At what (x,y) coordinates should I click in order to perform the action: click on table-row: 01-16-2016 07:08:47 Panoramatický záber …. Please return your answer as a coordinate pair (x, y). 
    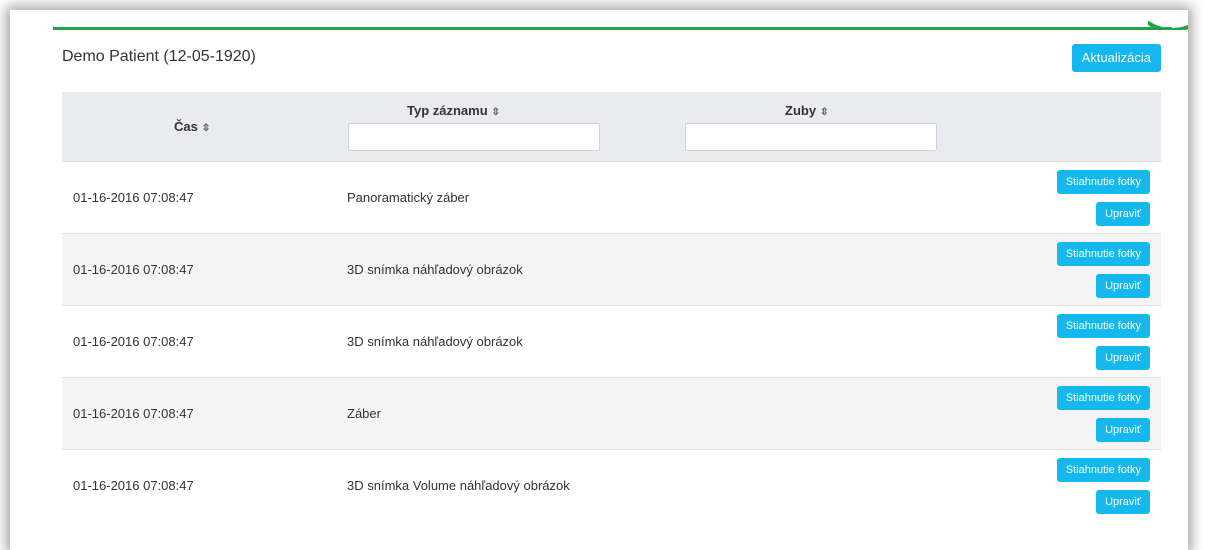
    Looking at the image, I should click on (611, 197).